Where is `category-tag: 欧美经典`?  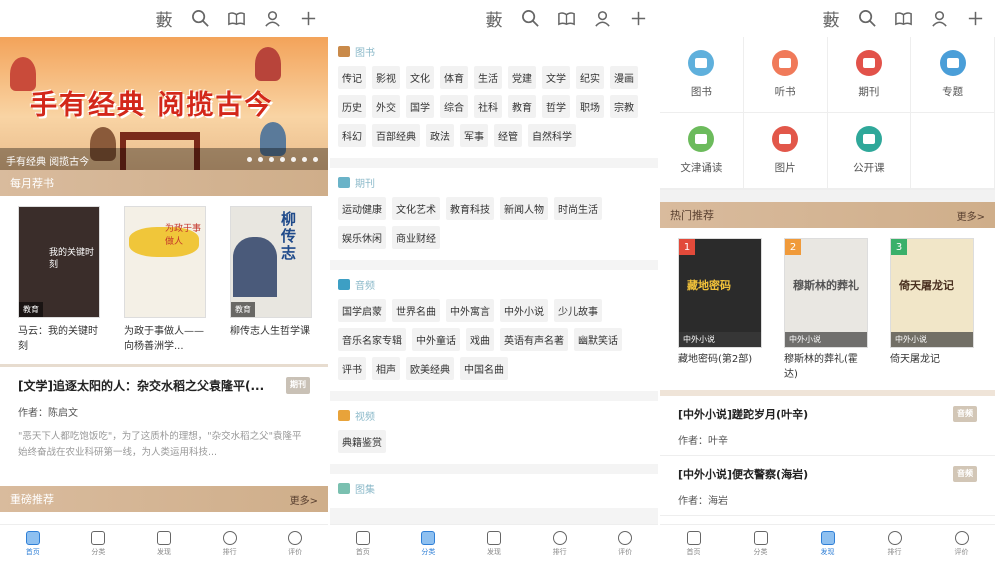
category-tag: 欧美经典 is located at coordinates (430, 368).